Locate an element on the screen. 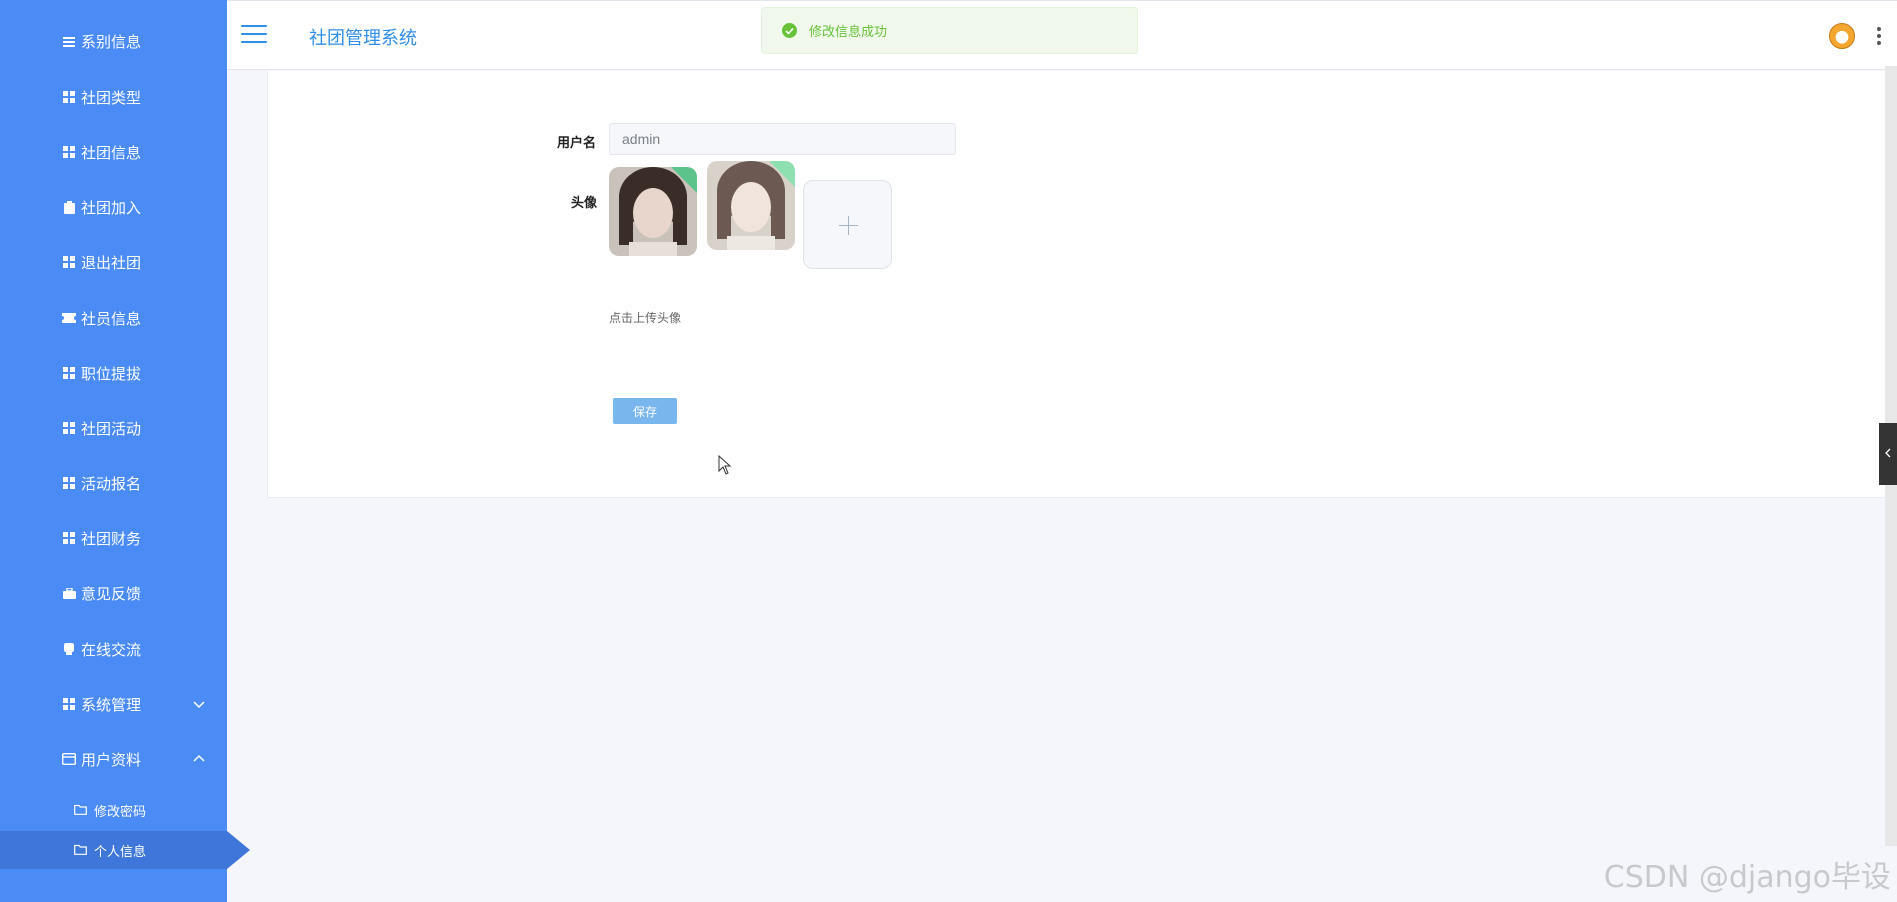 The height and width of the screenshot is (902, 1897). sidebar-item-club-type: 社团类型 is located at coordinates (113, 97).